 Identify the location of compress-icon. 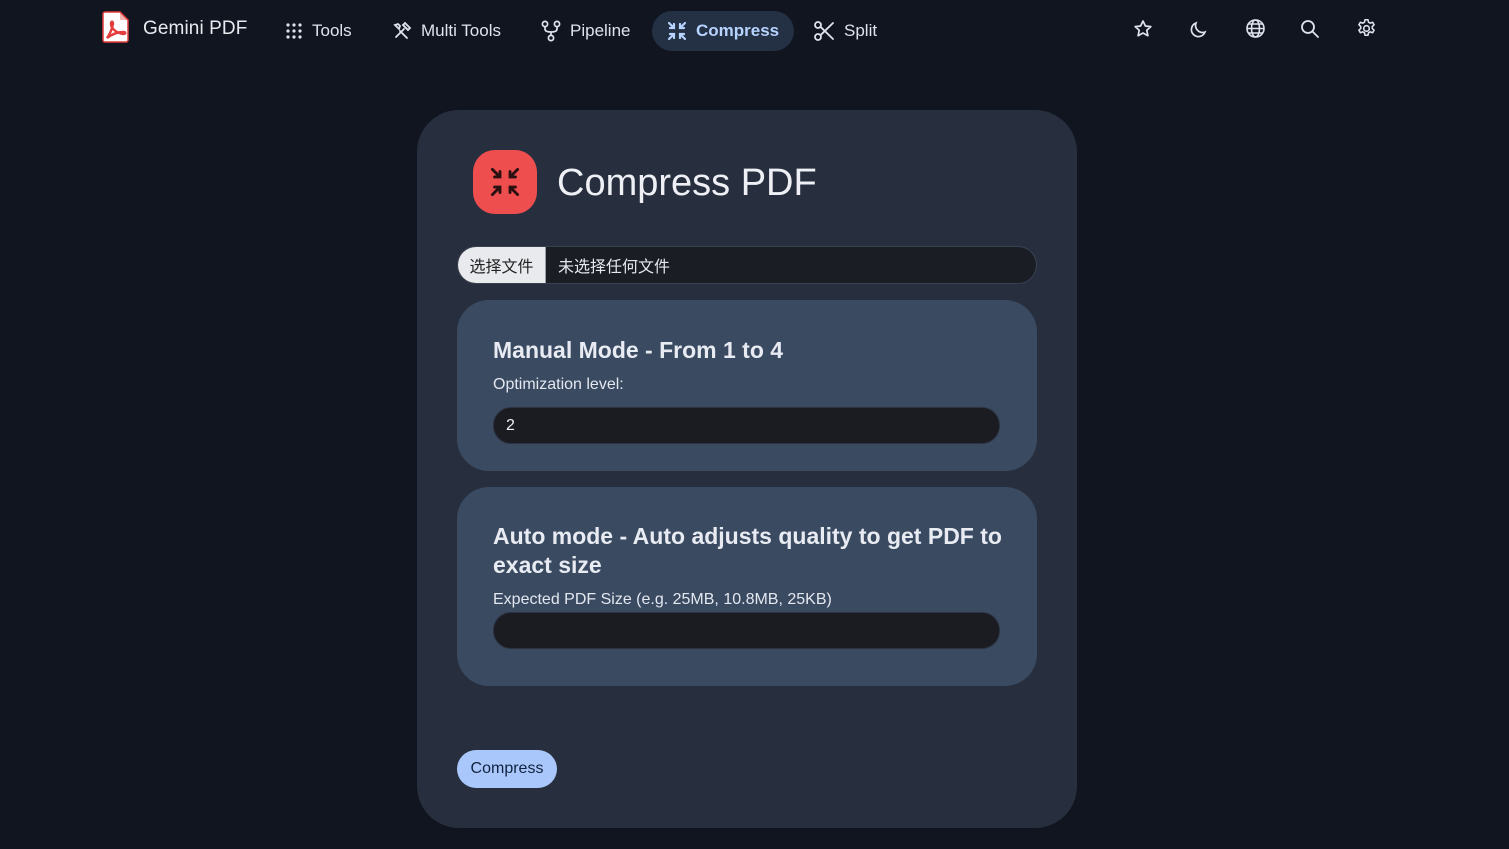
(677, 31).